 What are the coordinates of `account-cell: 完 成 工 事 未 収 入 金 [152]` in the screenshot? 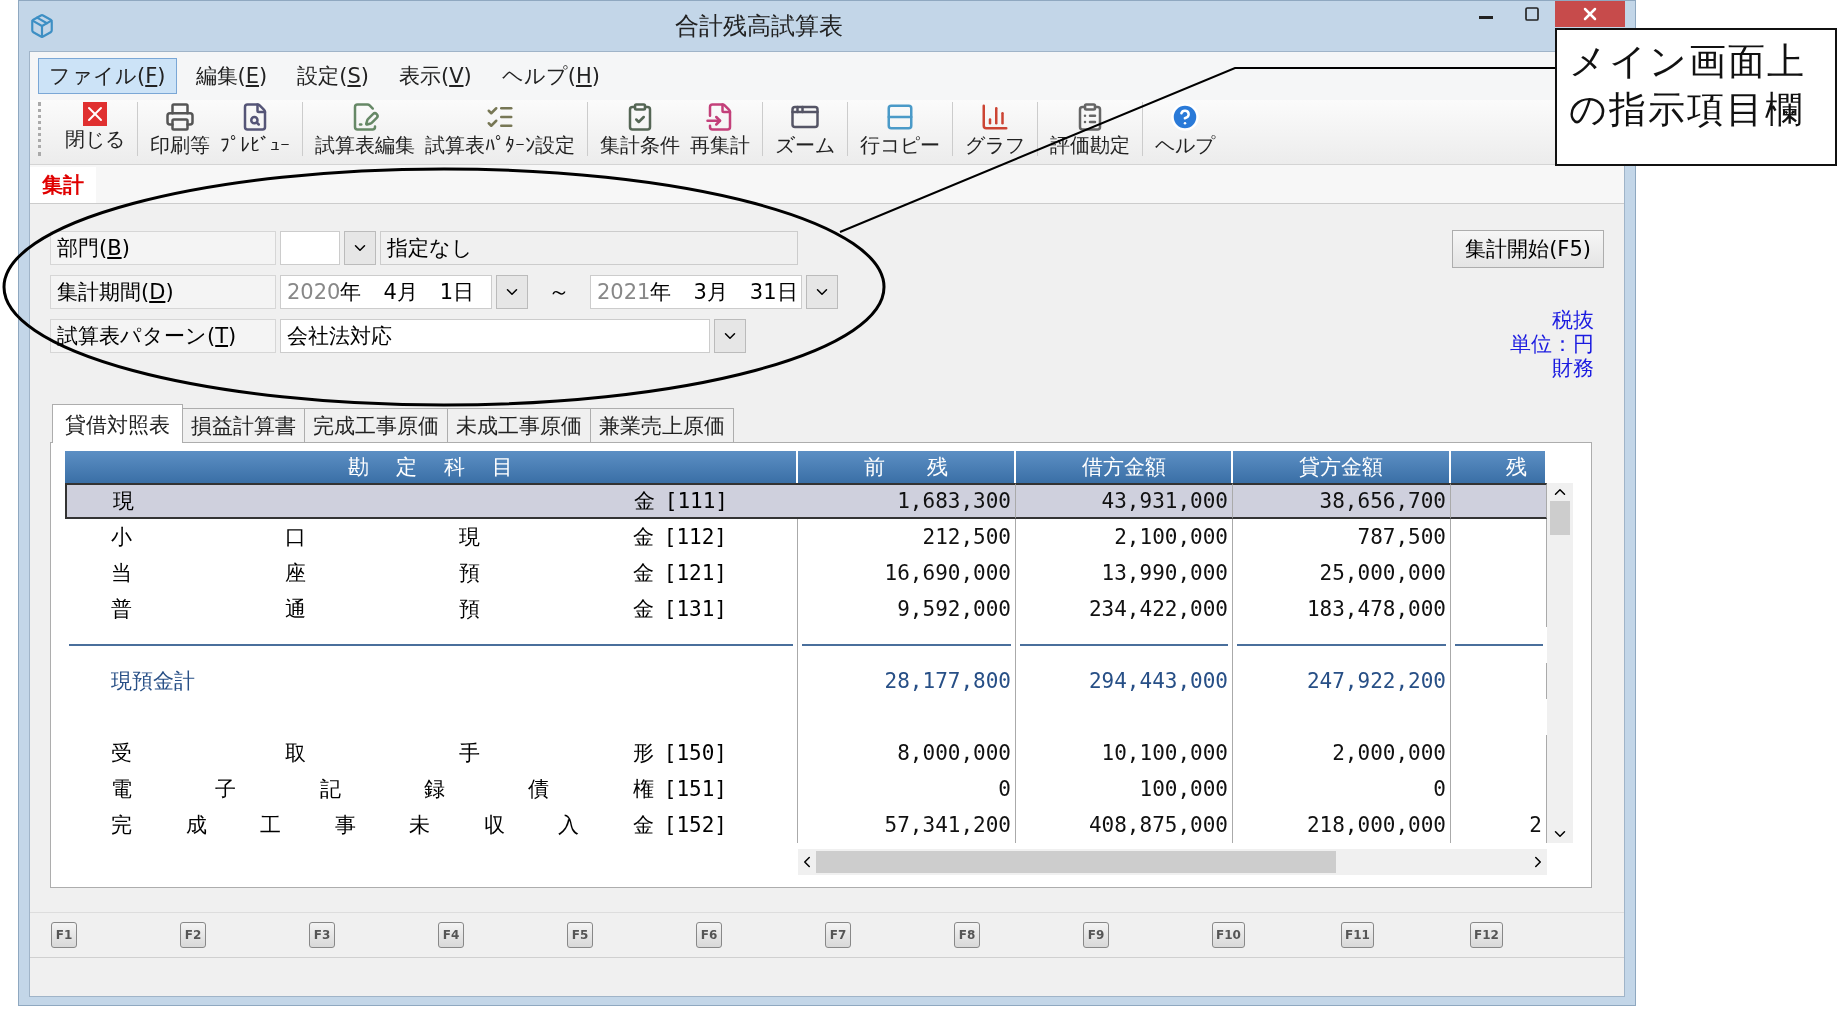 It's located at (431, 825).